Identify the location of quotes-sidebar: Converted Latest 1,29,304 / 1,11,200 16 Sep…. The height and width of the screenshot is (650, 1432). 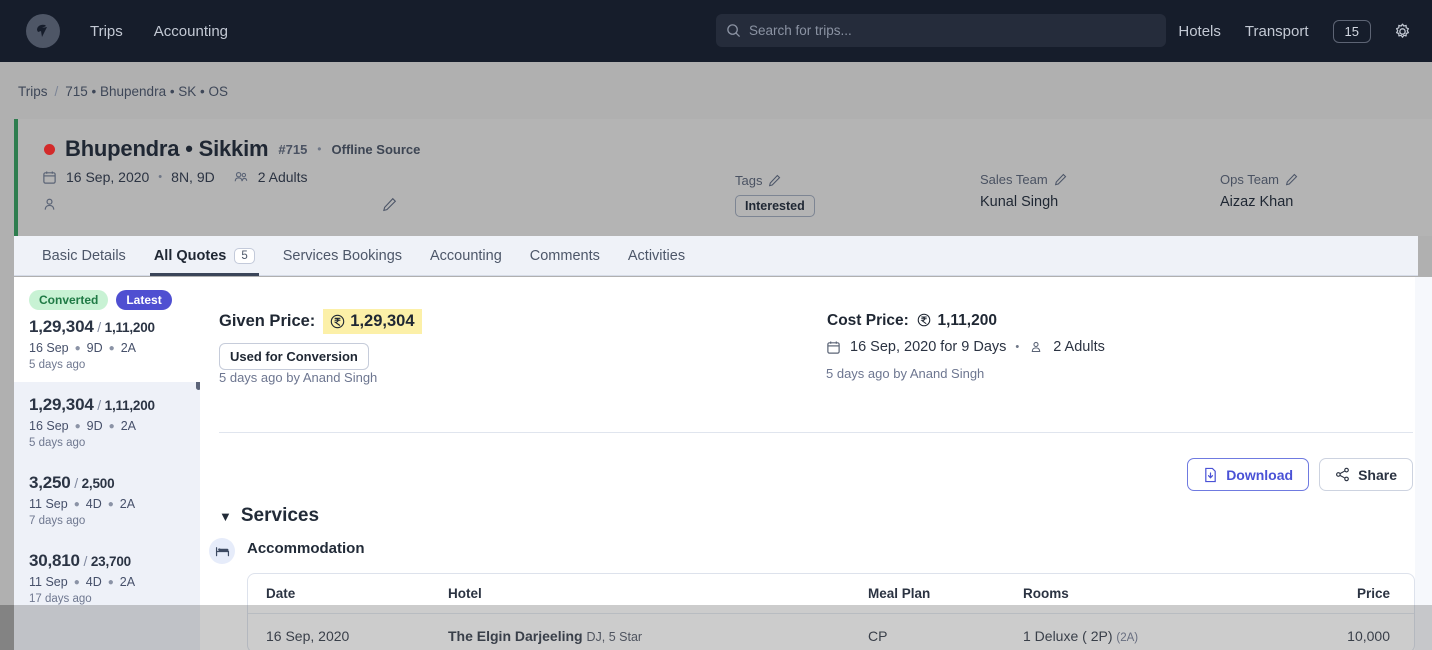
(107, 463).